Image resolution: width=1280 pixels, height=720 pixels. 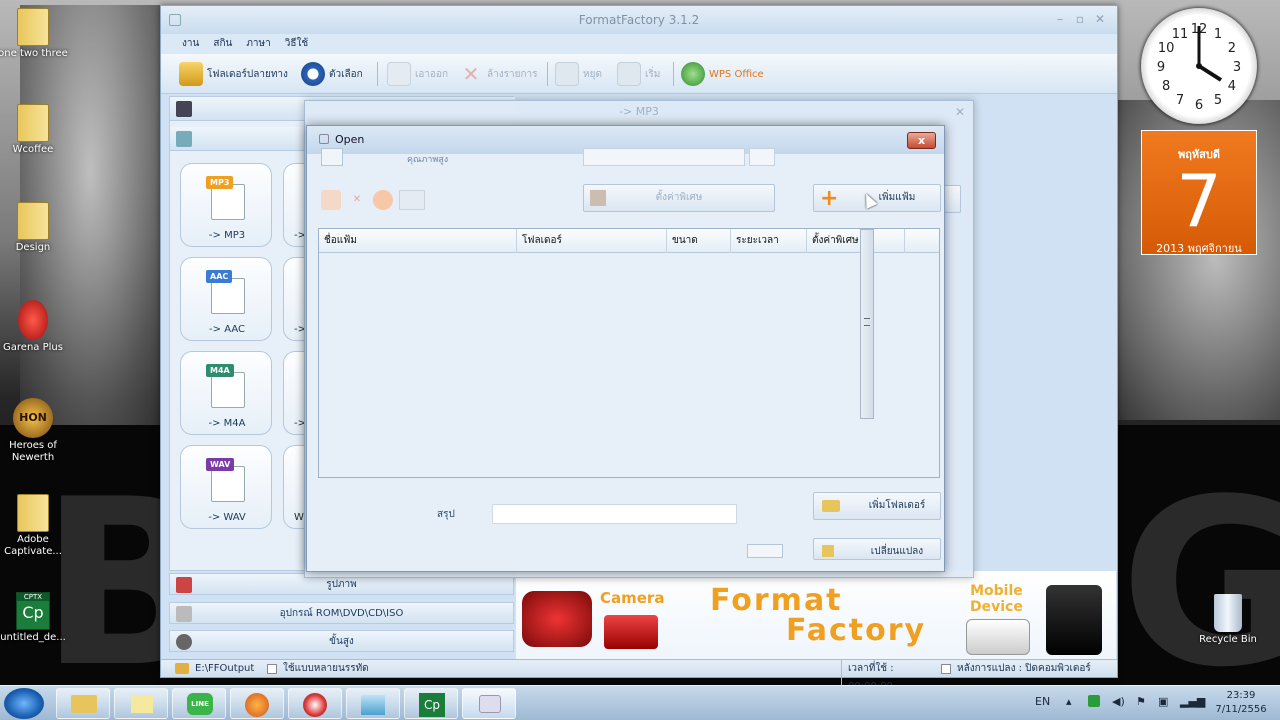 What do you see at coordinates (769, 241) in the screenshot?
I see `column-duration: ระยะเวลา` at bounding box center [769, 241].